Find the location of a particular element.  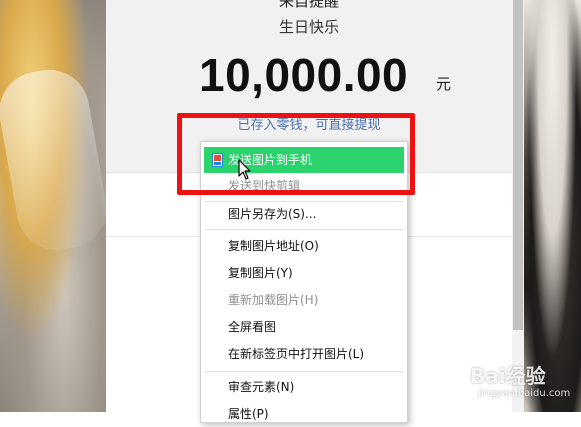

mouse-cursor-icon is located at coordinates (244, 169).